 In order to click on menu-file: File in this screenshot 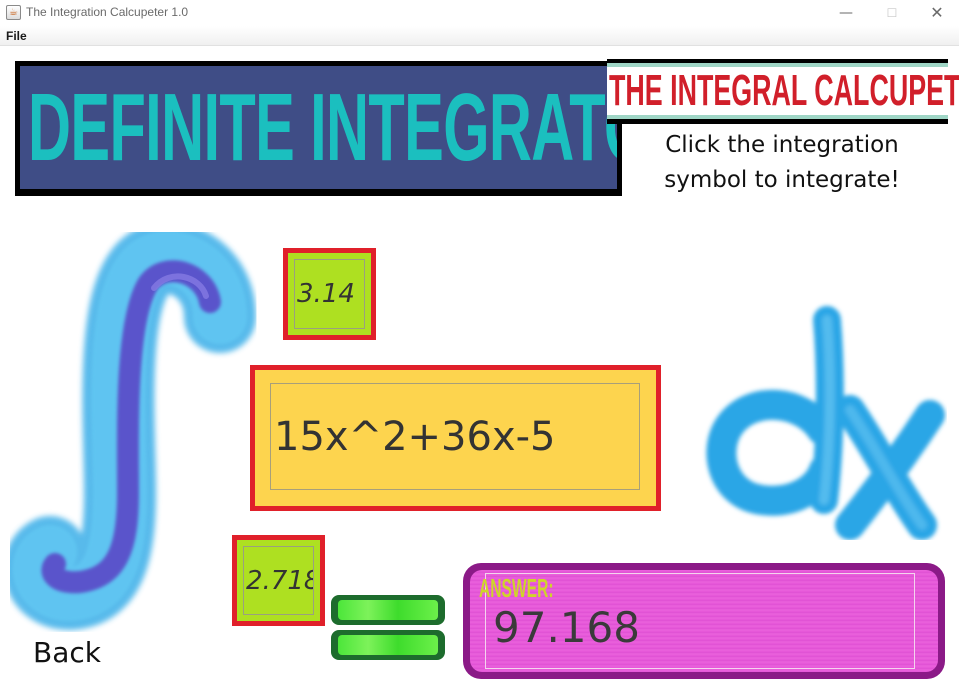, I will do `click(16, 36)`.